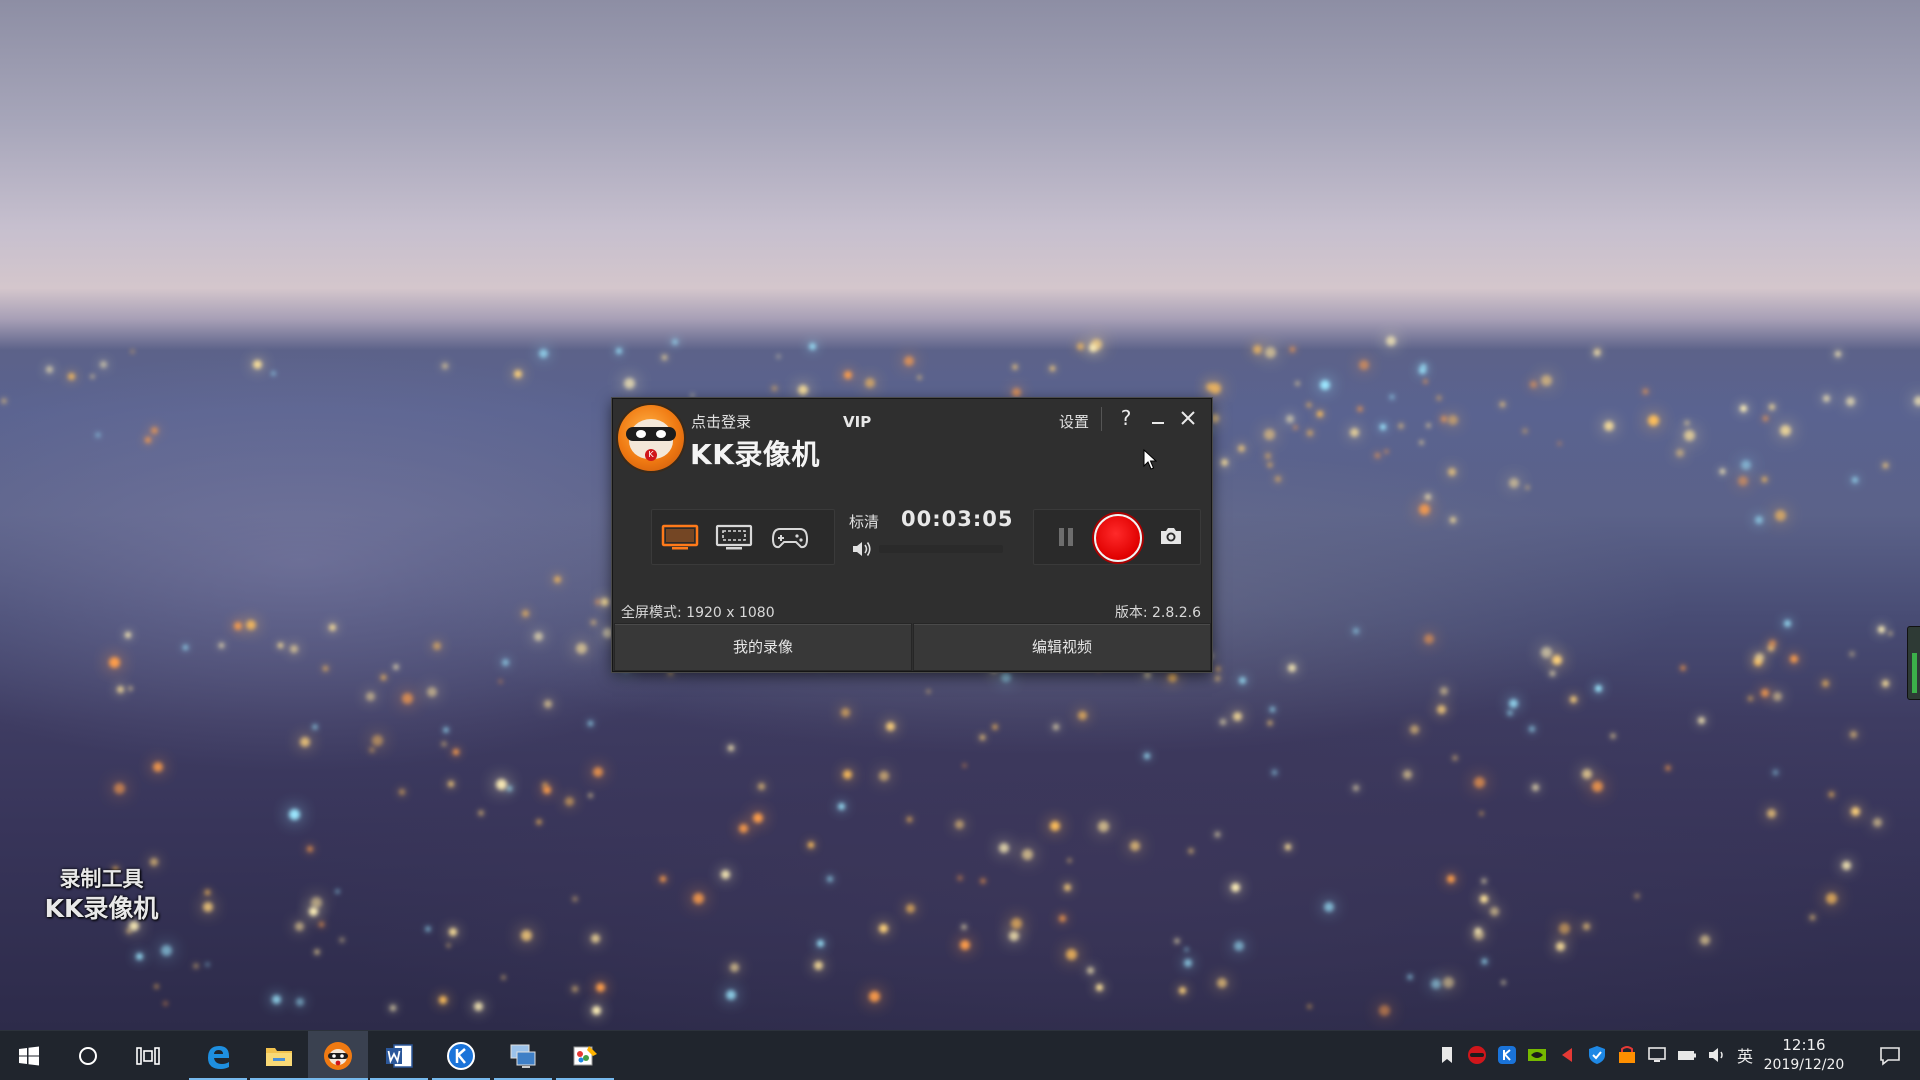 The image size is (1920, 1080). What do you see at coordinates (960, 1055) in the screenshot?
I see `taskbar: 英 12:16 2019/12/20` at bounding box center [960, 1055].